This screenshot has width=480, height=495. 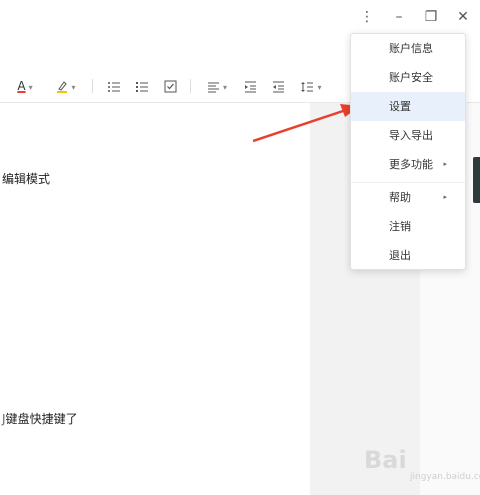 I want to click on menu-item-label: 注销, so click(x=400, y=226).